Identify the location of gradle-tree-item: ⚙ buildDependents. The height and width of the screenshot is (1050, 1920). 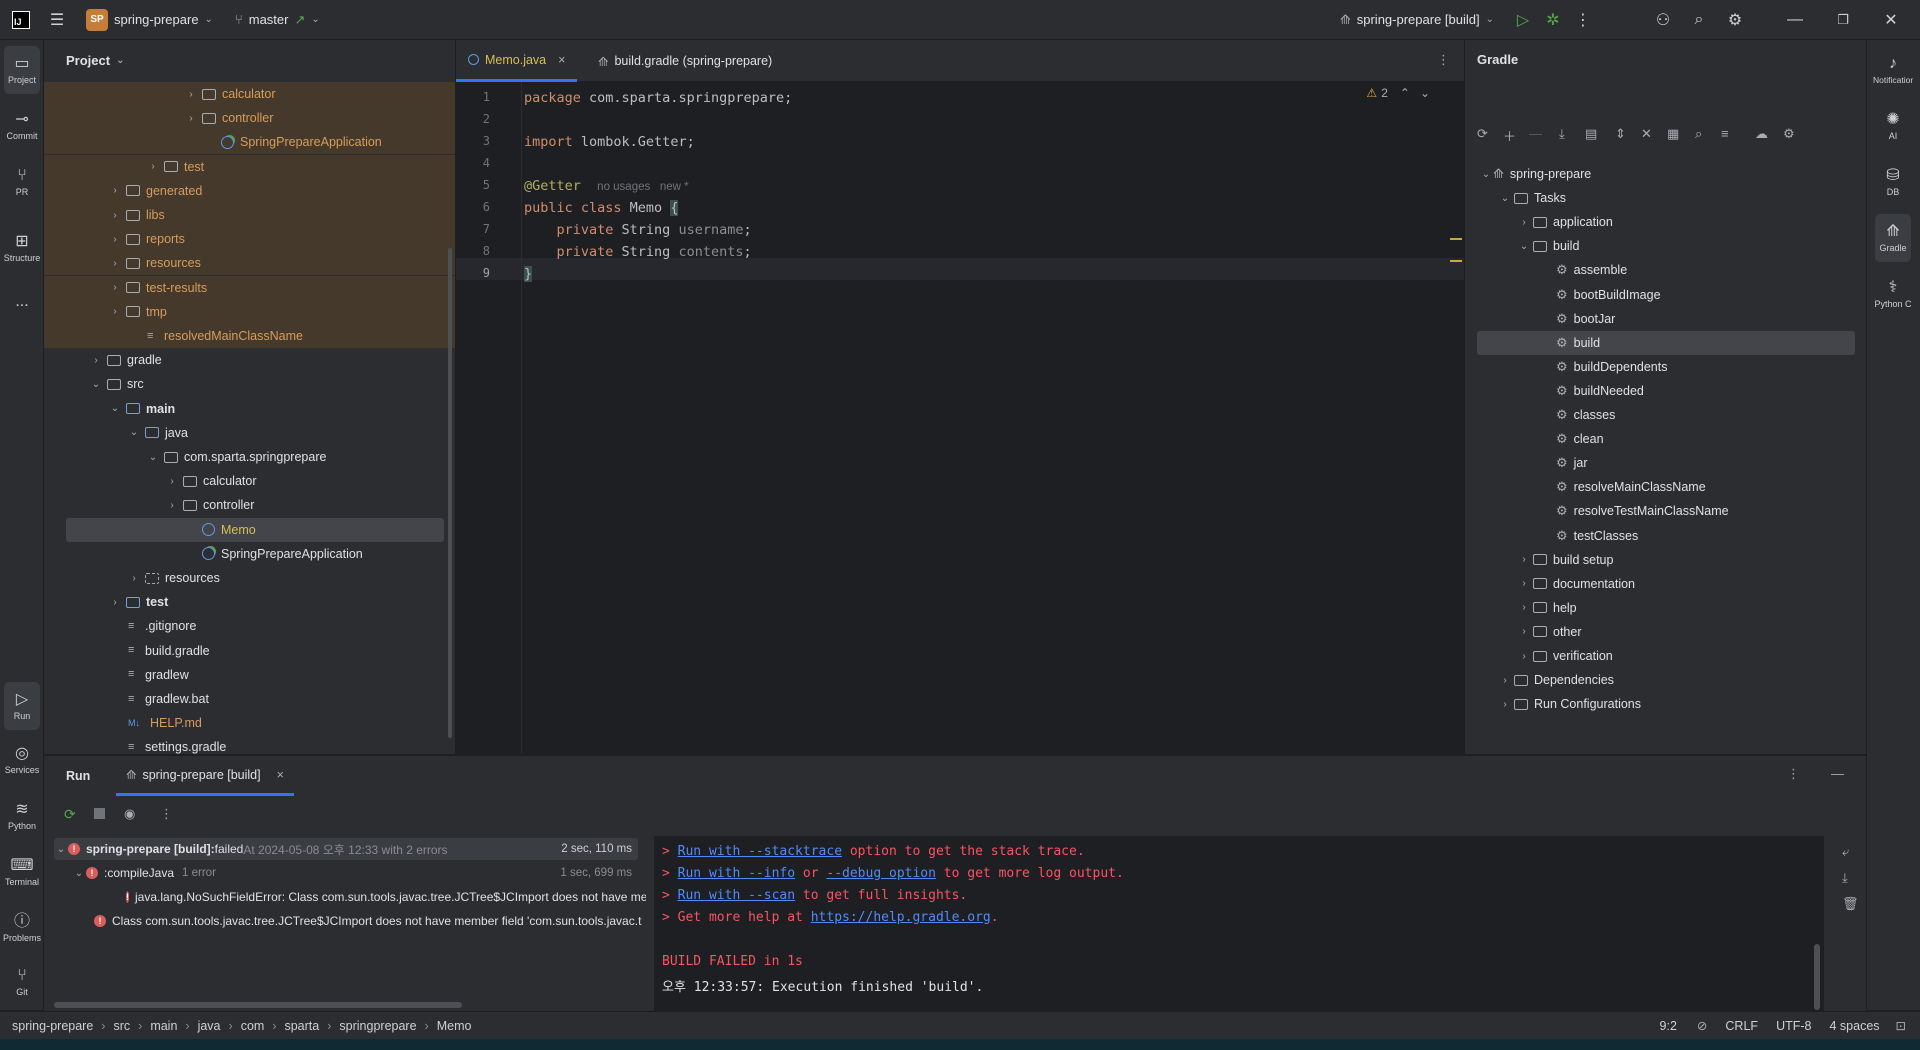
(1666, 367).